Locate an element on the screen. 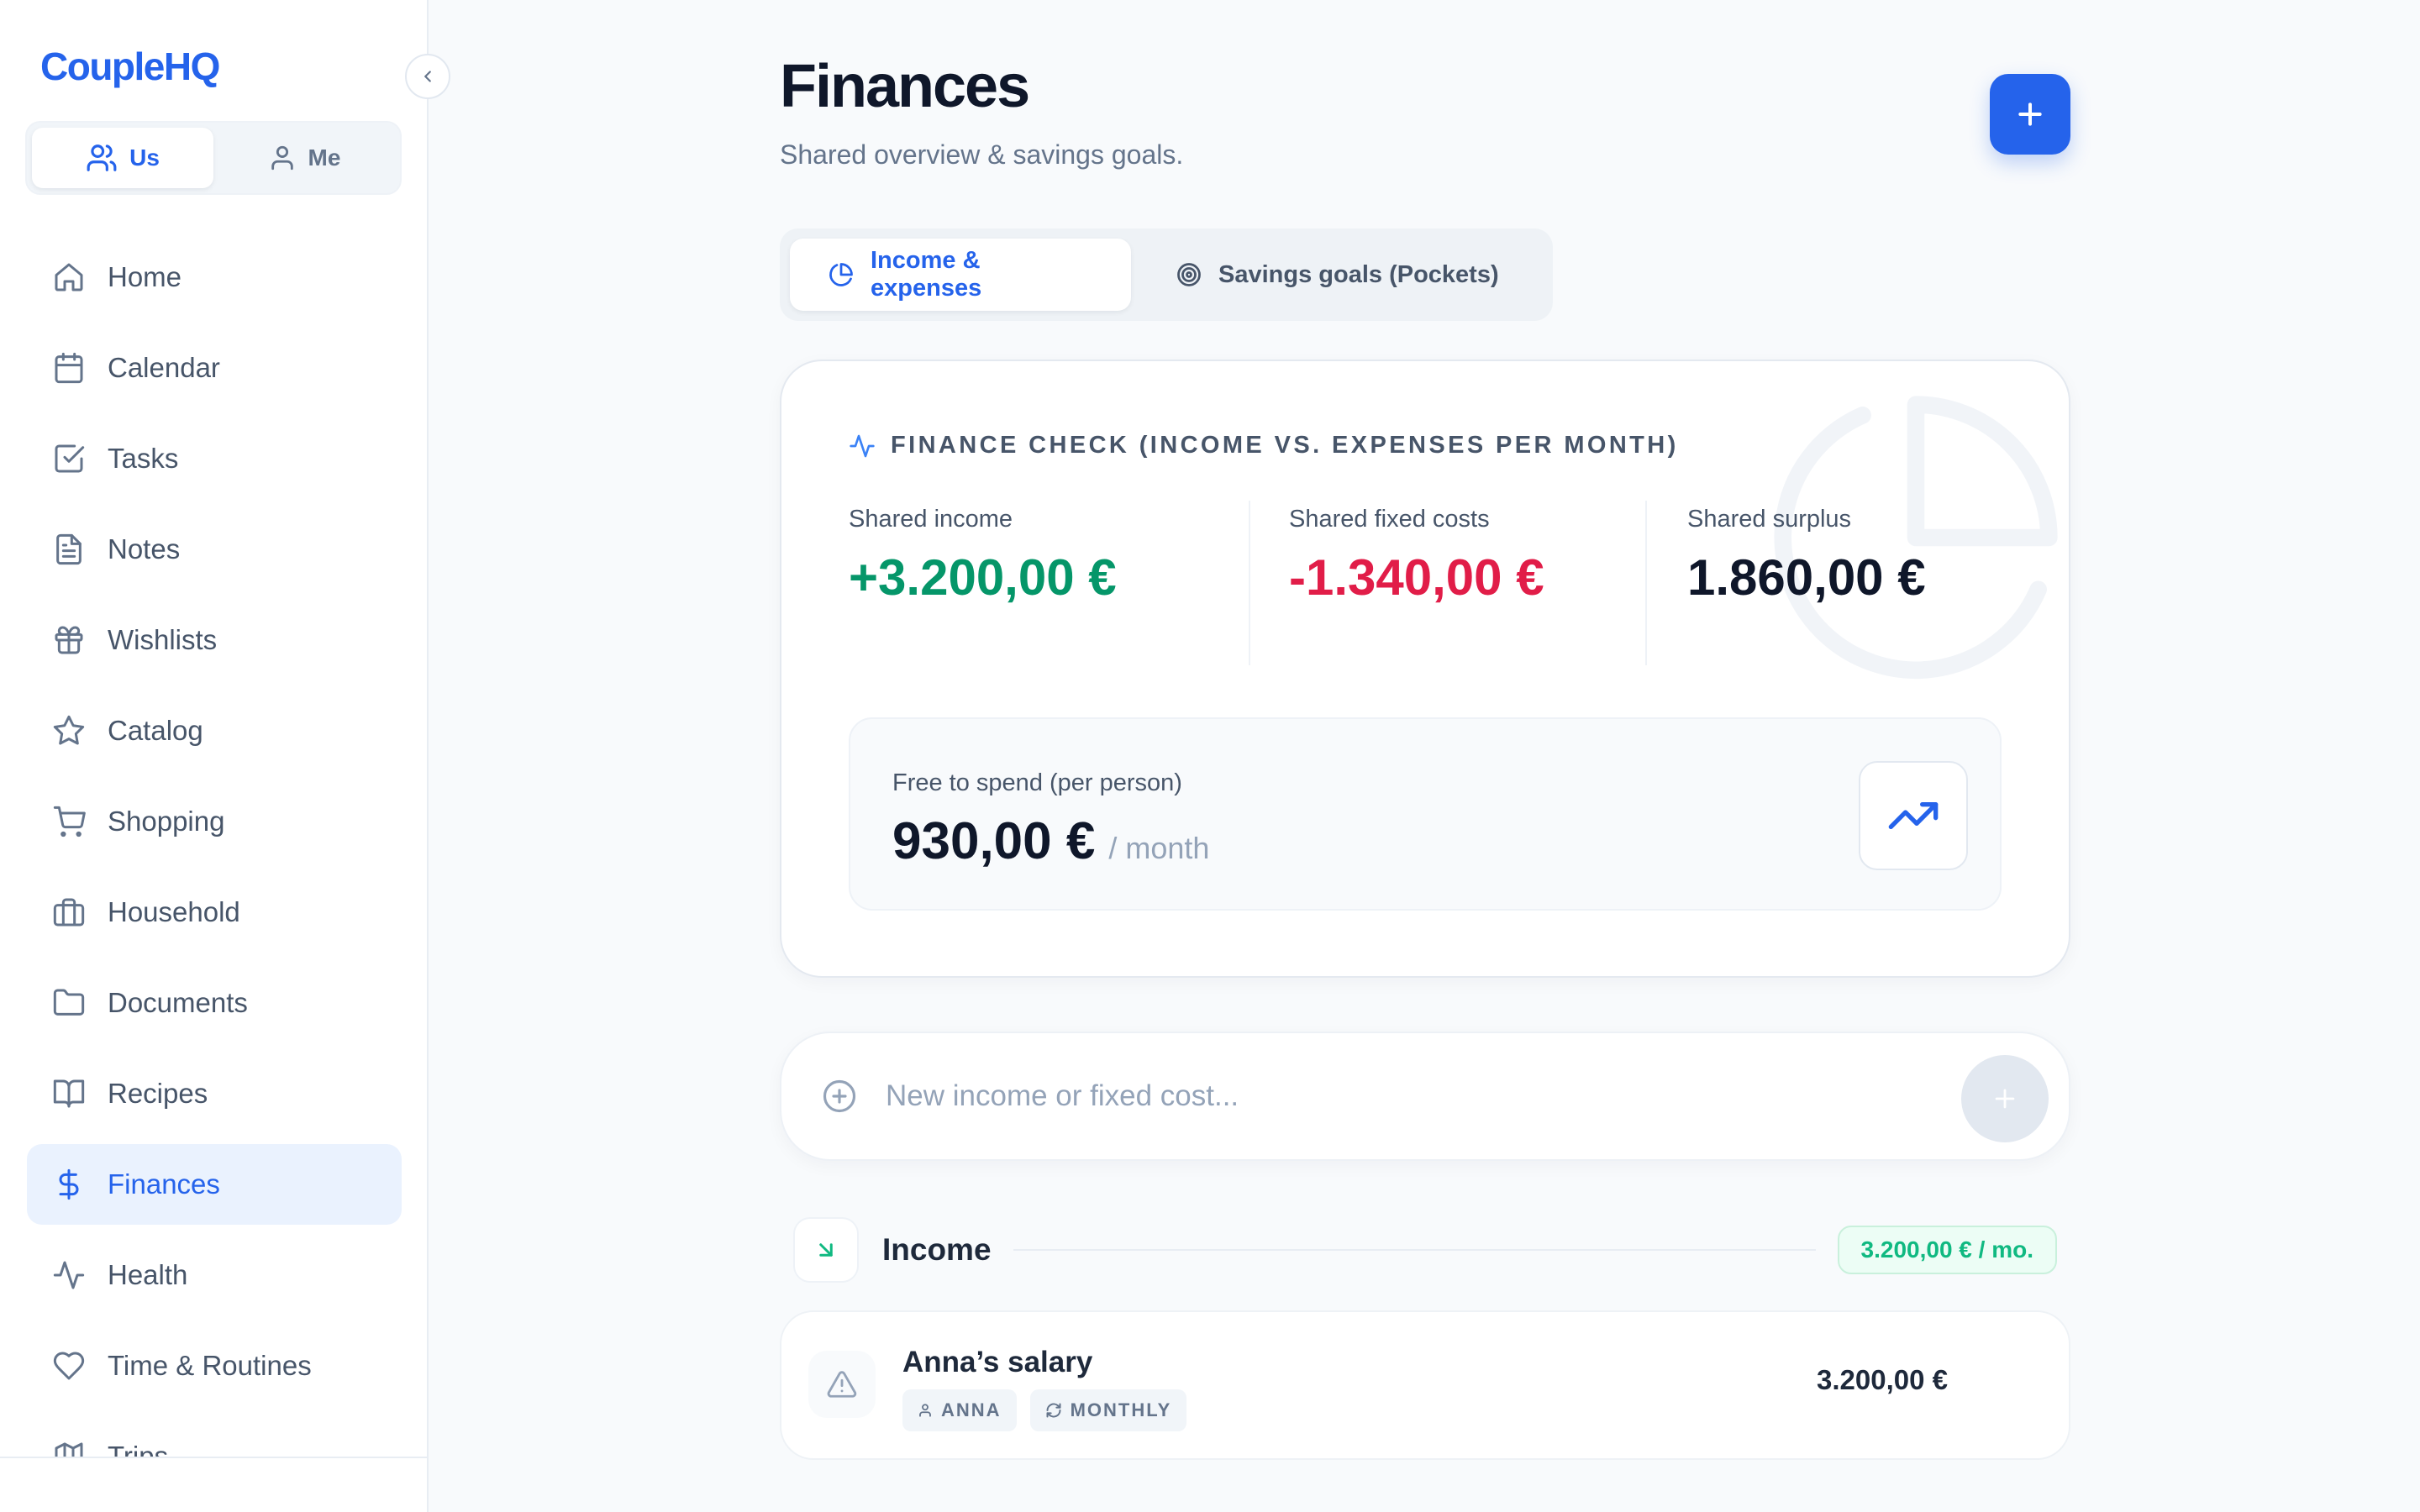  sidebar-item-catalog: Catalog is located at coordinates (214, 730).